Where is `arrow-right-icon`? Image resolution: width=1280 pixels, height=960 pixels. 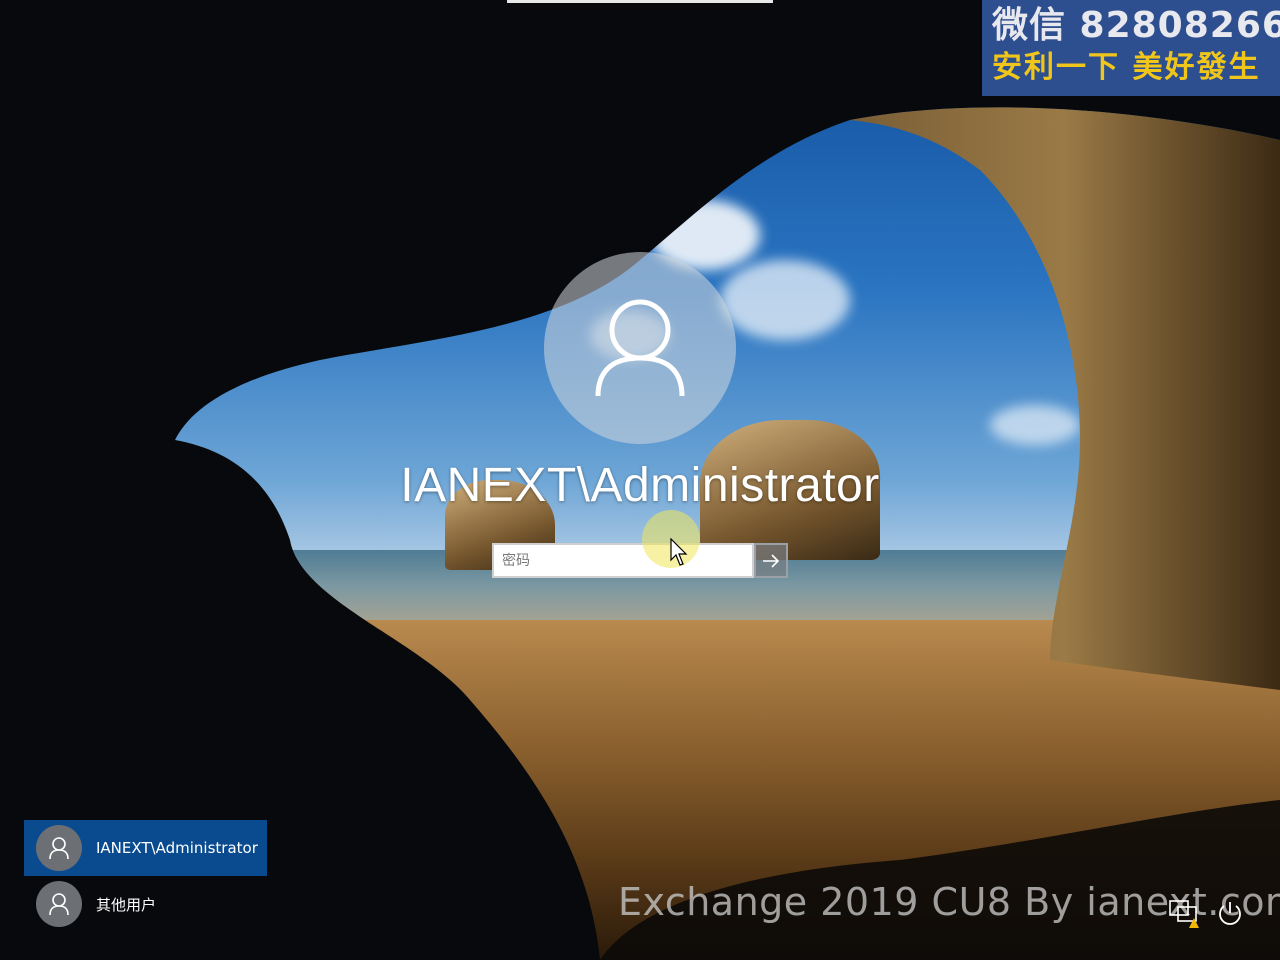 arrow-right-icon is located at coordinates (771, 560).